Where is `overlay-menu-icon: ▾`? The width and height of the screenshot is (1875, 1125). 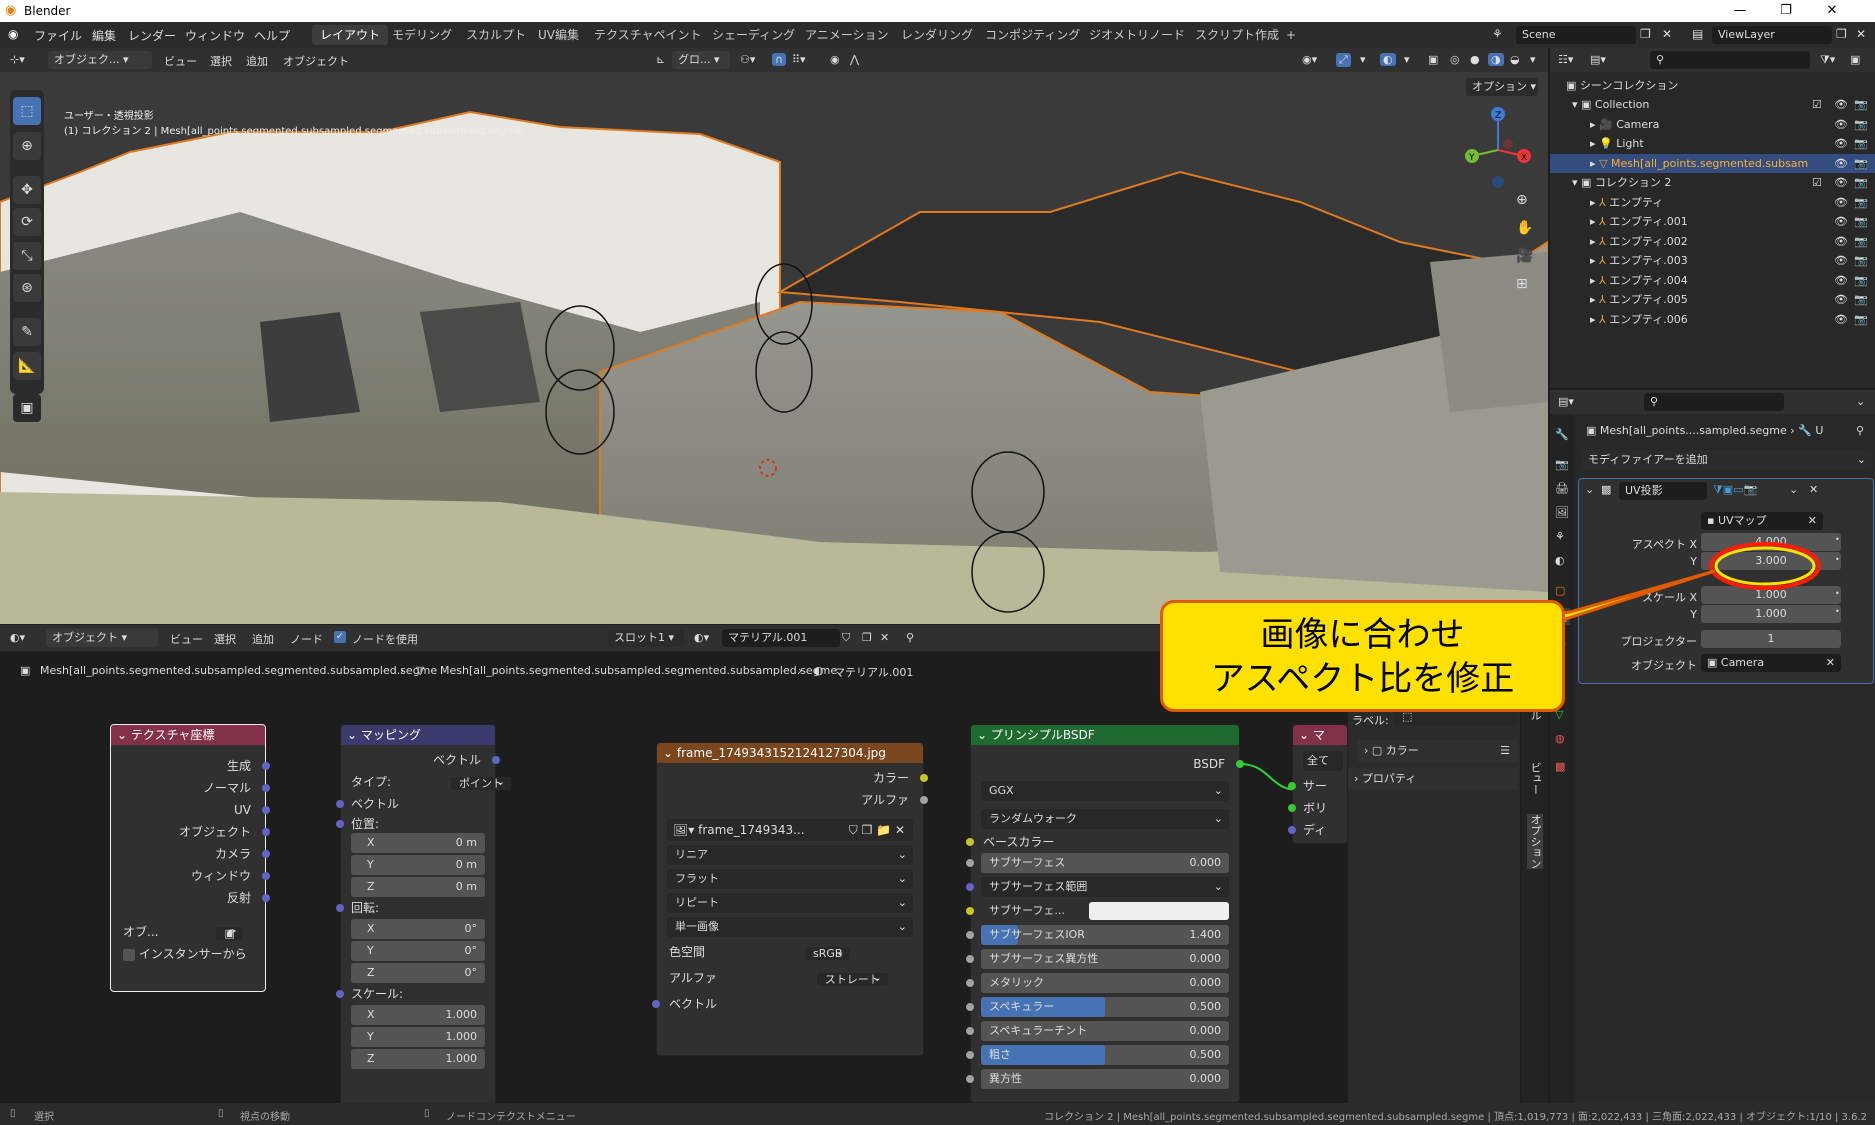
overlay-menu-icon: ▾ is located at coordinates (1407, 59).